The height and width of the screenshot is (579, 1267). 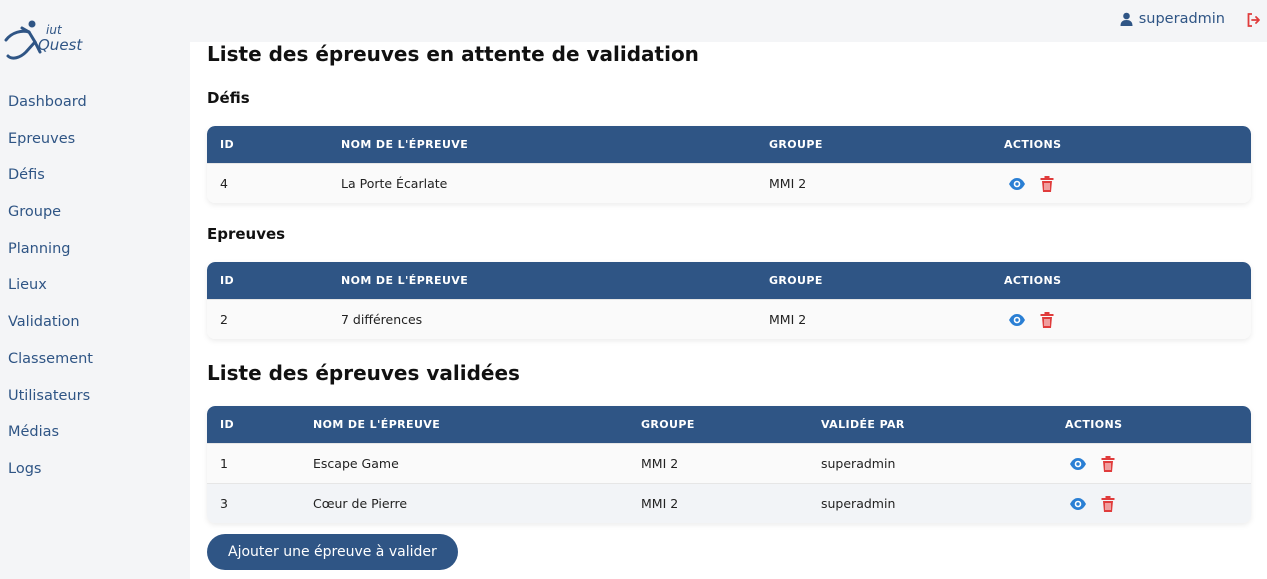 What do you see at coordinates (360, 503) in the screenshot?
I see `cell-name: Cœur de Pierre` at bounding box center [360, 503].